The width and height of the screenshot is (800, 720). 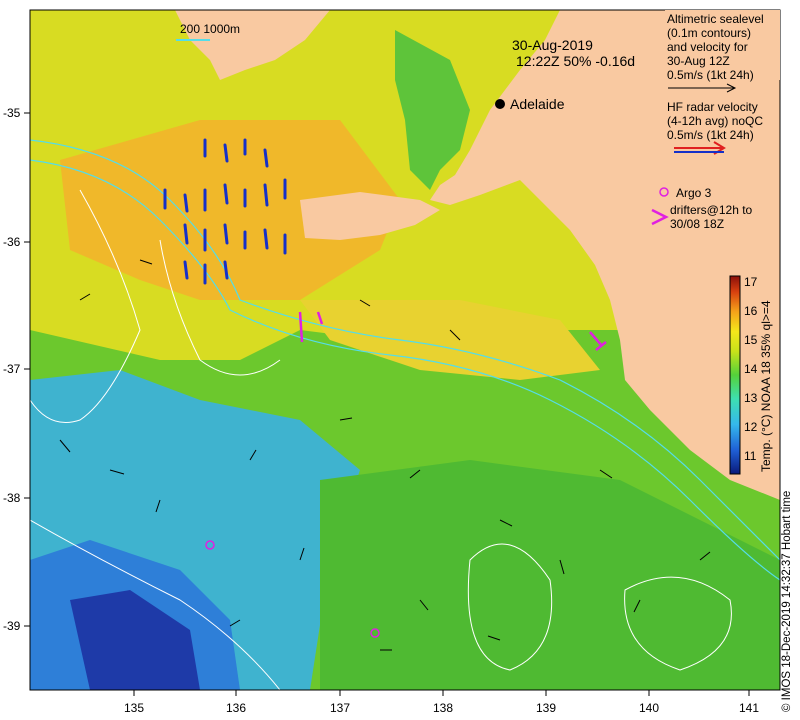 What do you see at coordinates (134, 708) in the screenshot?
I see `lon-tick-label: 135` at bounding box center [134, 708].